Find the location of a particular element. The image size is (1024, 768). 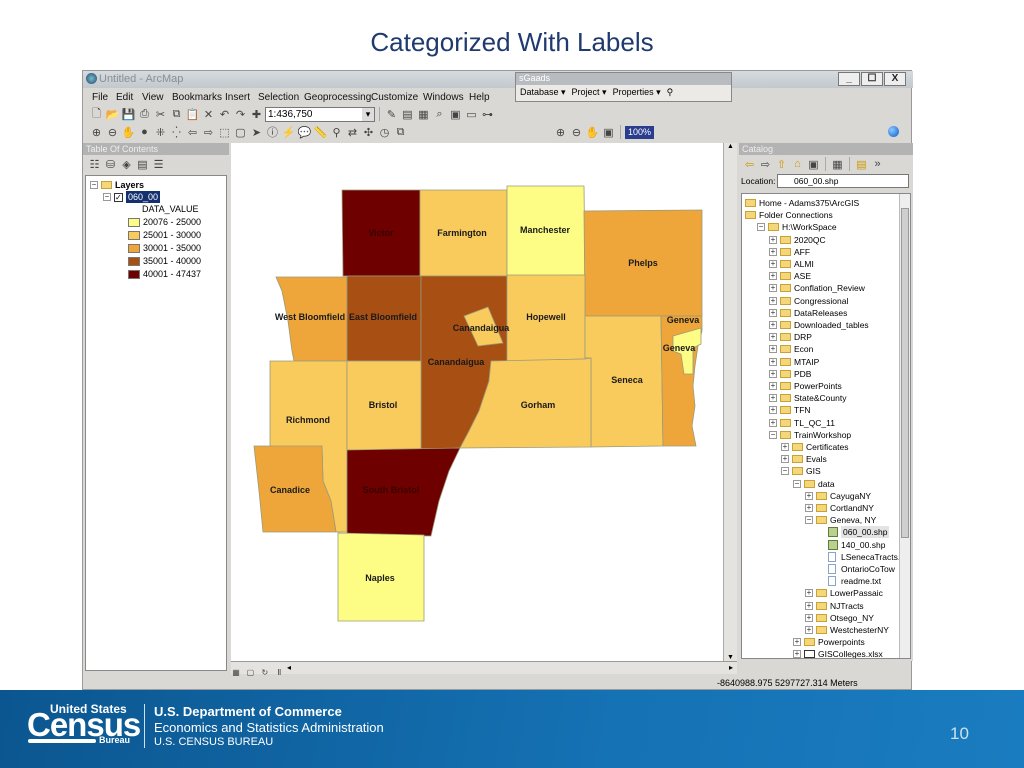

menu-windows: Windows is located at coordinates (443, 97).